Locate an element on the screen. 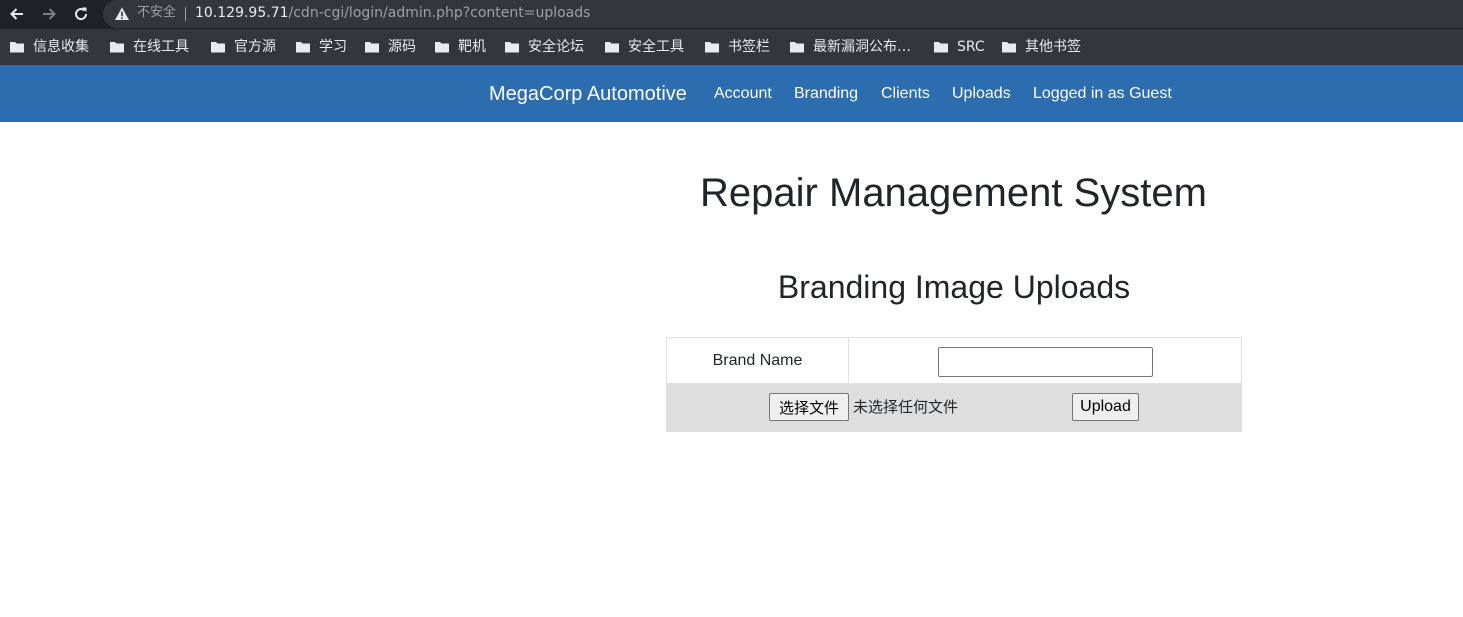 This screenshot has height=617, width=1463. bookmark-label: 在线工具 is located at coordinates (161, 47).